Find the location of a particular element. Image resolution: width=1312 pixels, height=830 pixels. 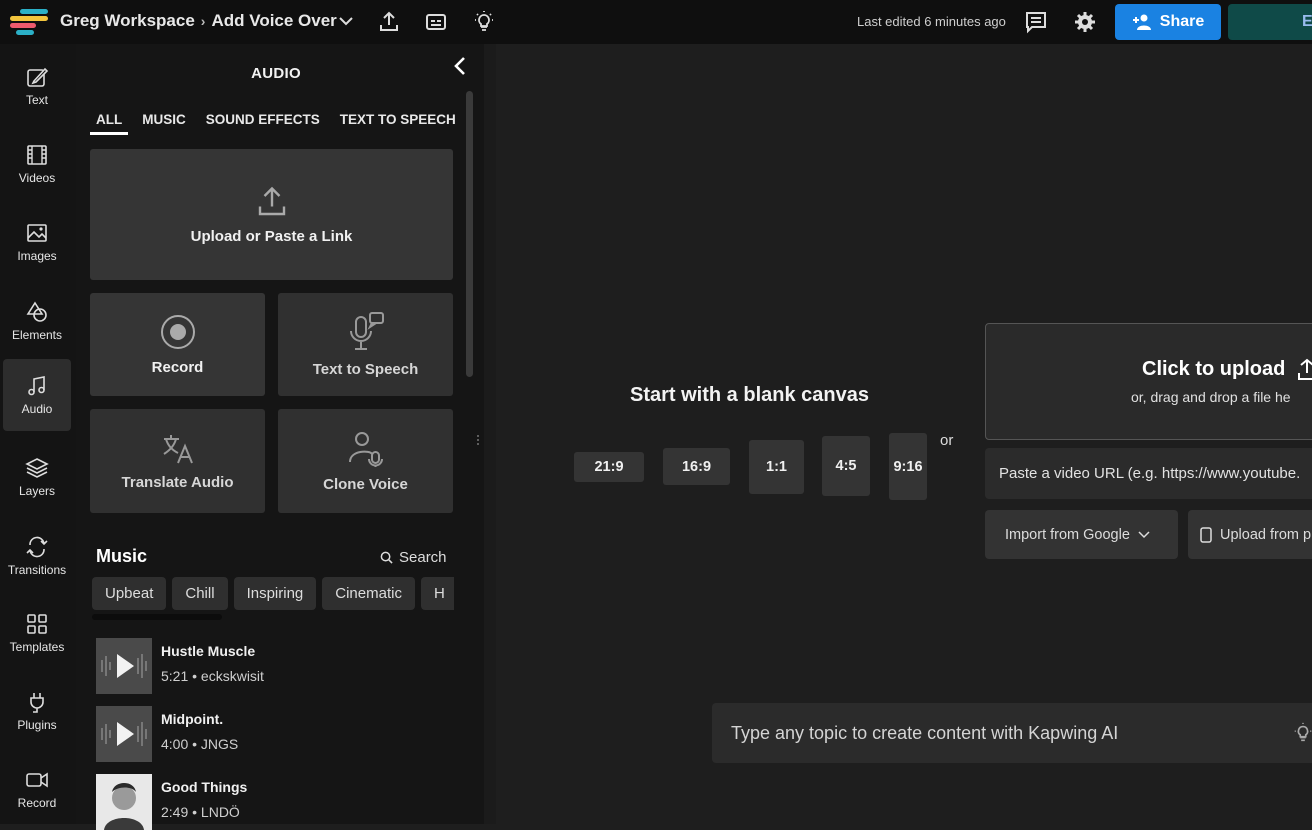

translate-audio-button: Translate Audio is located at coordinates (177, 461).